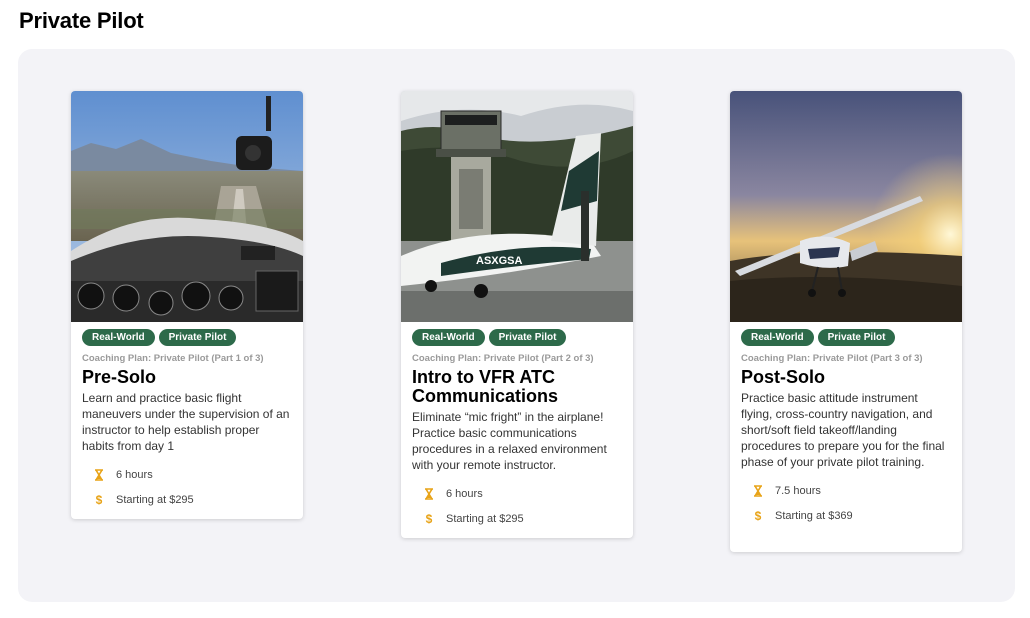 The height and width of the screenshot is (618, 1030). I want to click on card-title: Pre-Solo, so click(187, 377).